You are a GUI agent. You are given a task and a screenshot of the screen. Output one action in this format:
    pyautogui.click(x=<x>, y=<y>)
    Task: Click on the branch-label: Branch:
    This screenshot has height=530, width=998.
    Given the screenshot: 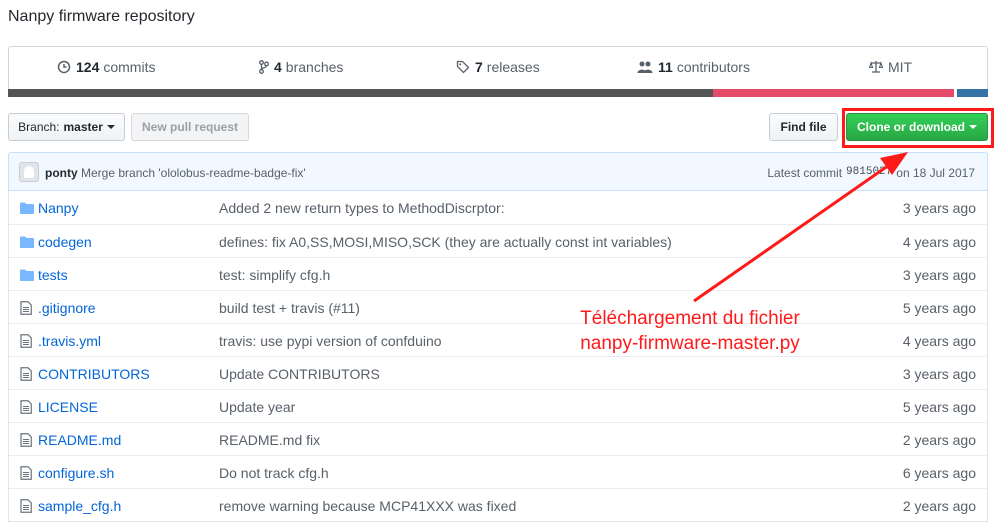 What is the action you would take?
    pyautogui.click(x=39, y=127)
    